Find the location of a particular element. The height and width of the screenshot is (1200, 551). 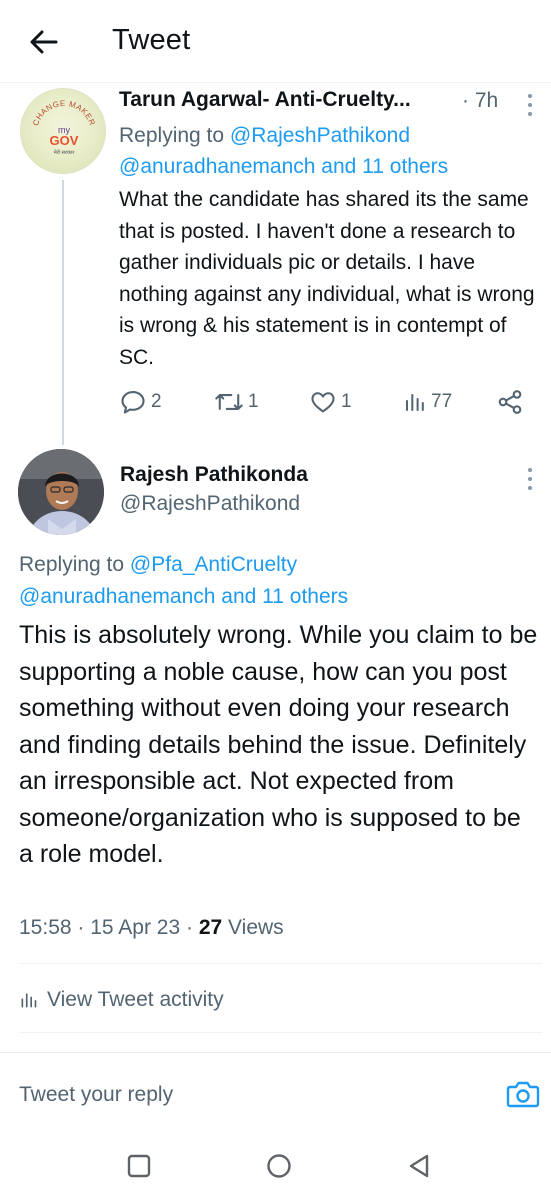

arrow-left-icon is located at coordinates (44, 42).